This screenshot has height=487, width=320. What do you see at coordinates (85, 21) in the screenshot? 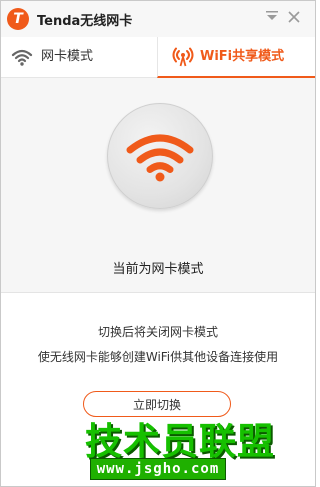
I see `window-title: Tenda无线网卡` at bounding box center [85, 21].